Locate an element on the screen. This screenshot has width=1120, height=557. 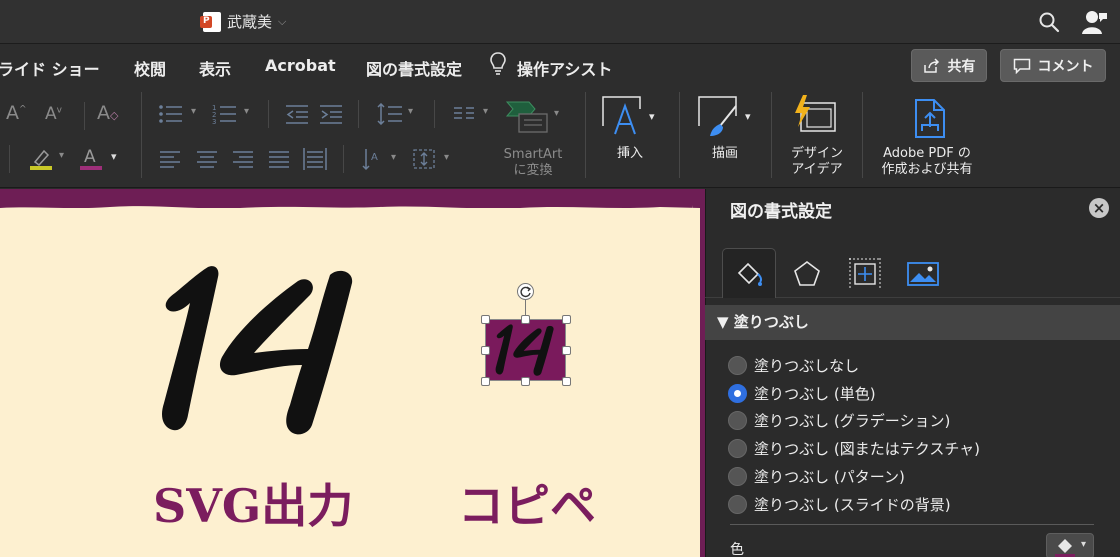
fill-option-solid: 塗りつぶし (単色) is located at coordinates (802, 393).